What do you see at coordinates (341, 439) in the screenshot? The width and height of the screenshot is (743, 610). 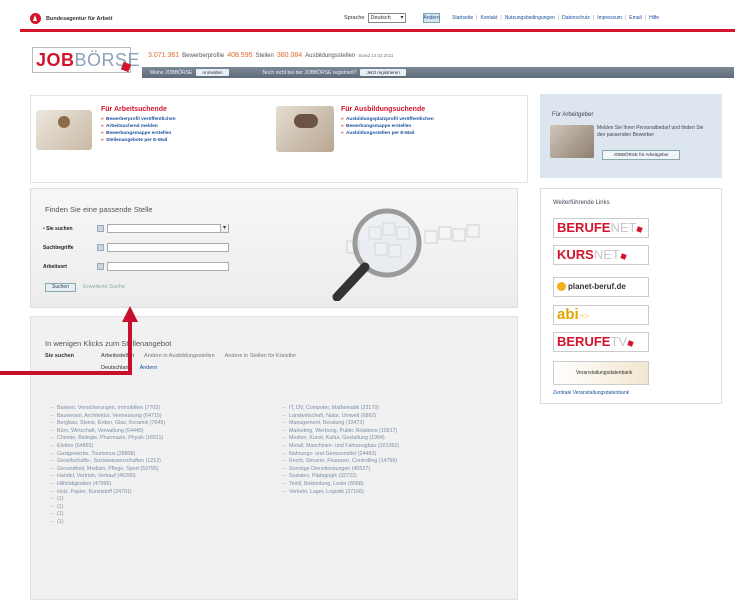 I see `category-item: Medien, Kunst, Kultur, Gestaltung (1994)` at bounding box center [341, 439].